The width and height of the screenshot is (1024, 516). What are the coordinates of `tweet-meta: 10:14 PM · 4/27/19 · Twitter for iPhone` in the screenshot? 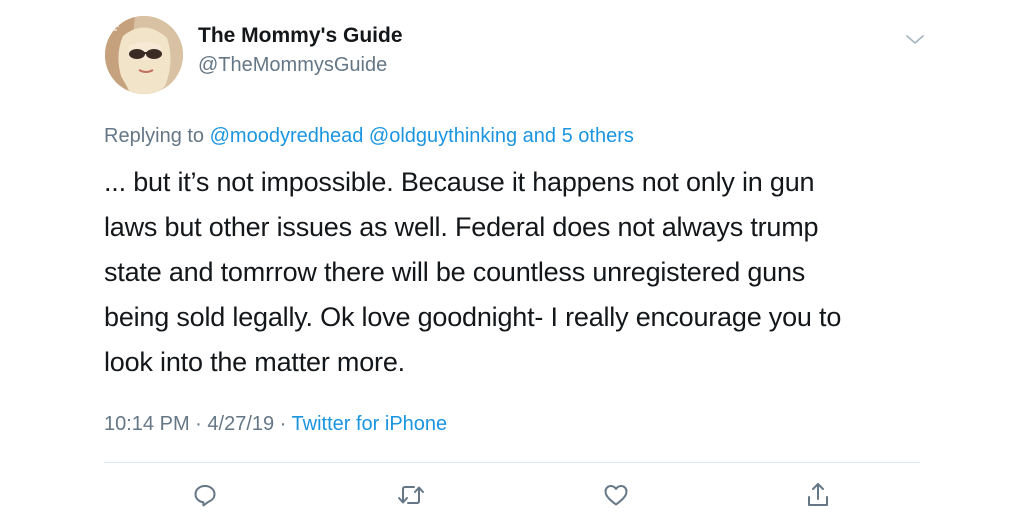 It's located at (275, 424).